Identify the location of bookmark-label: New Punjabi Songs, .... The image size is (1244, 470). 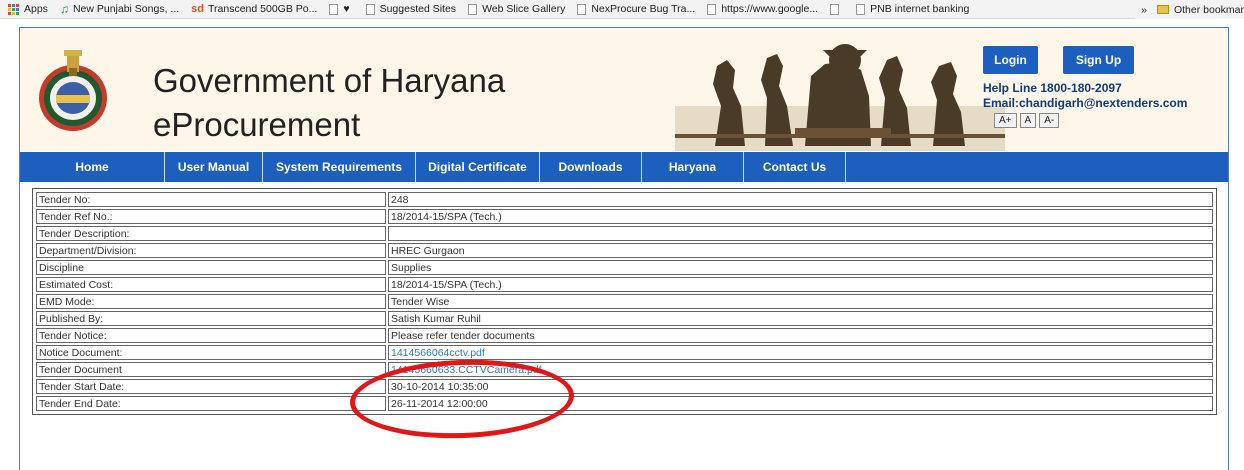
(126, 9).